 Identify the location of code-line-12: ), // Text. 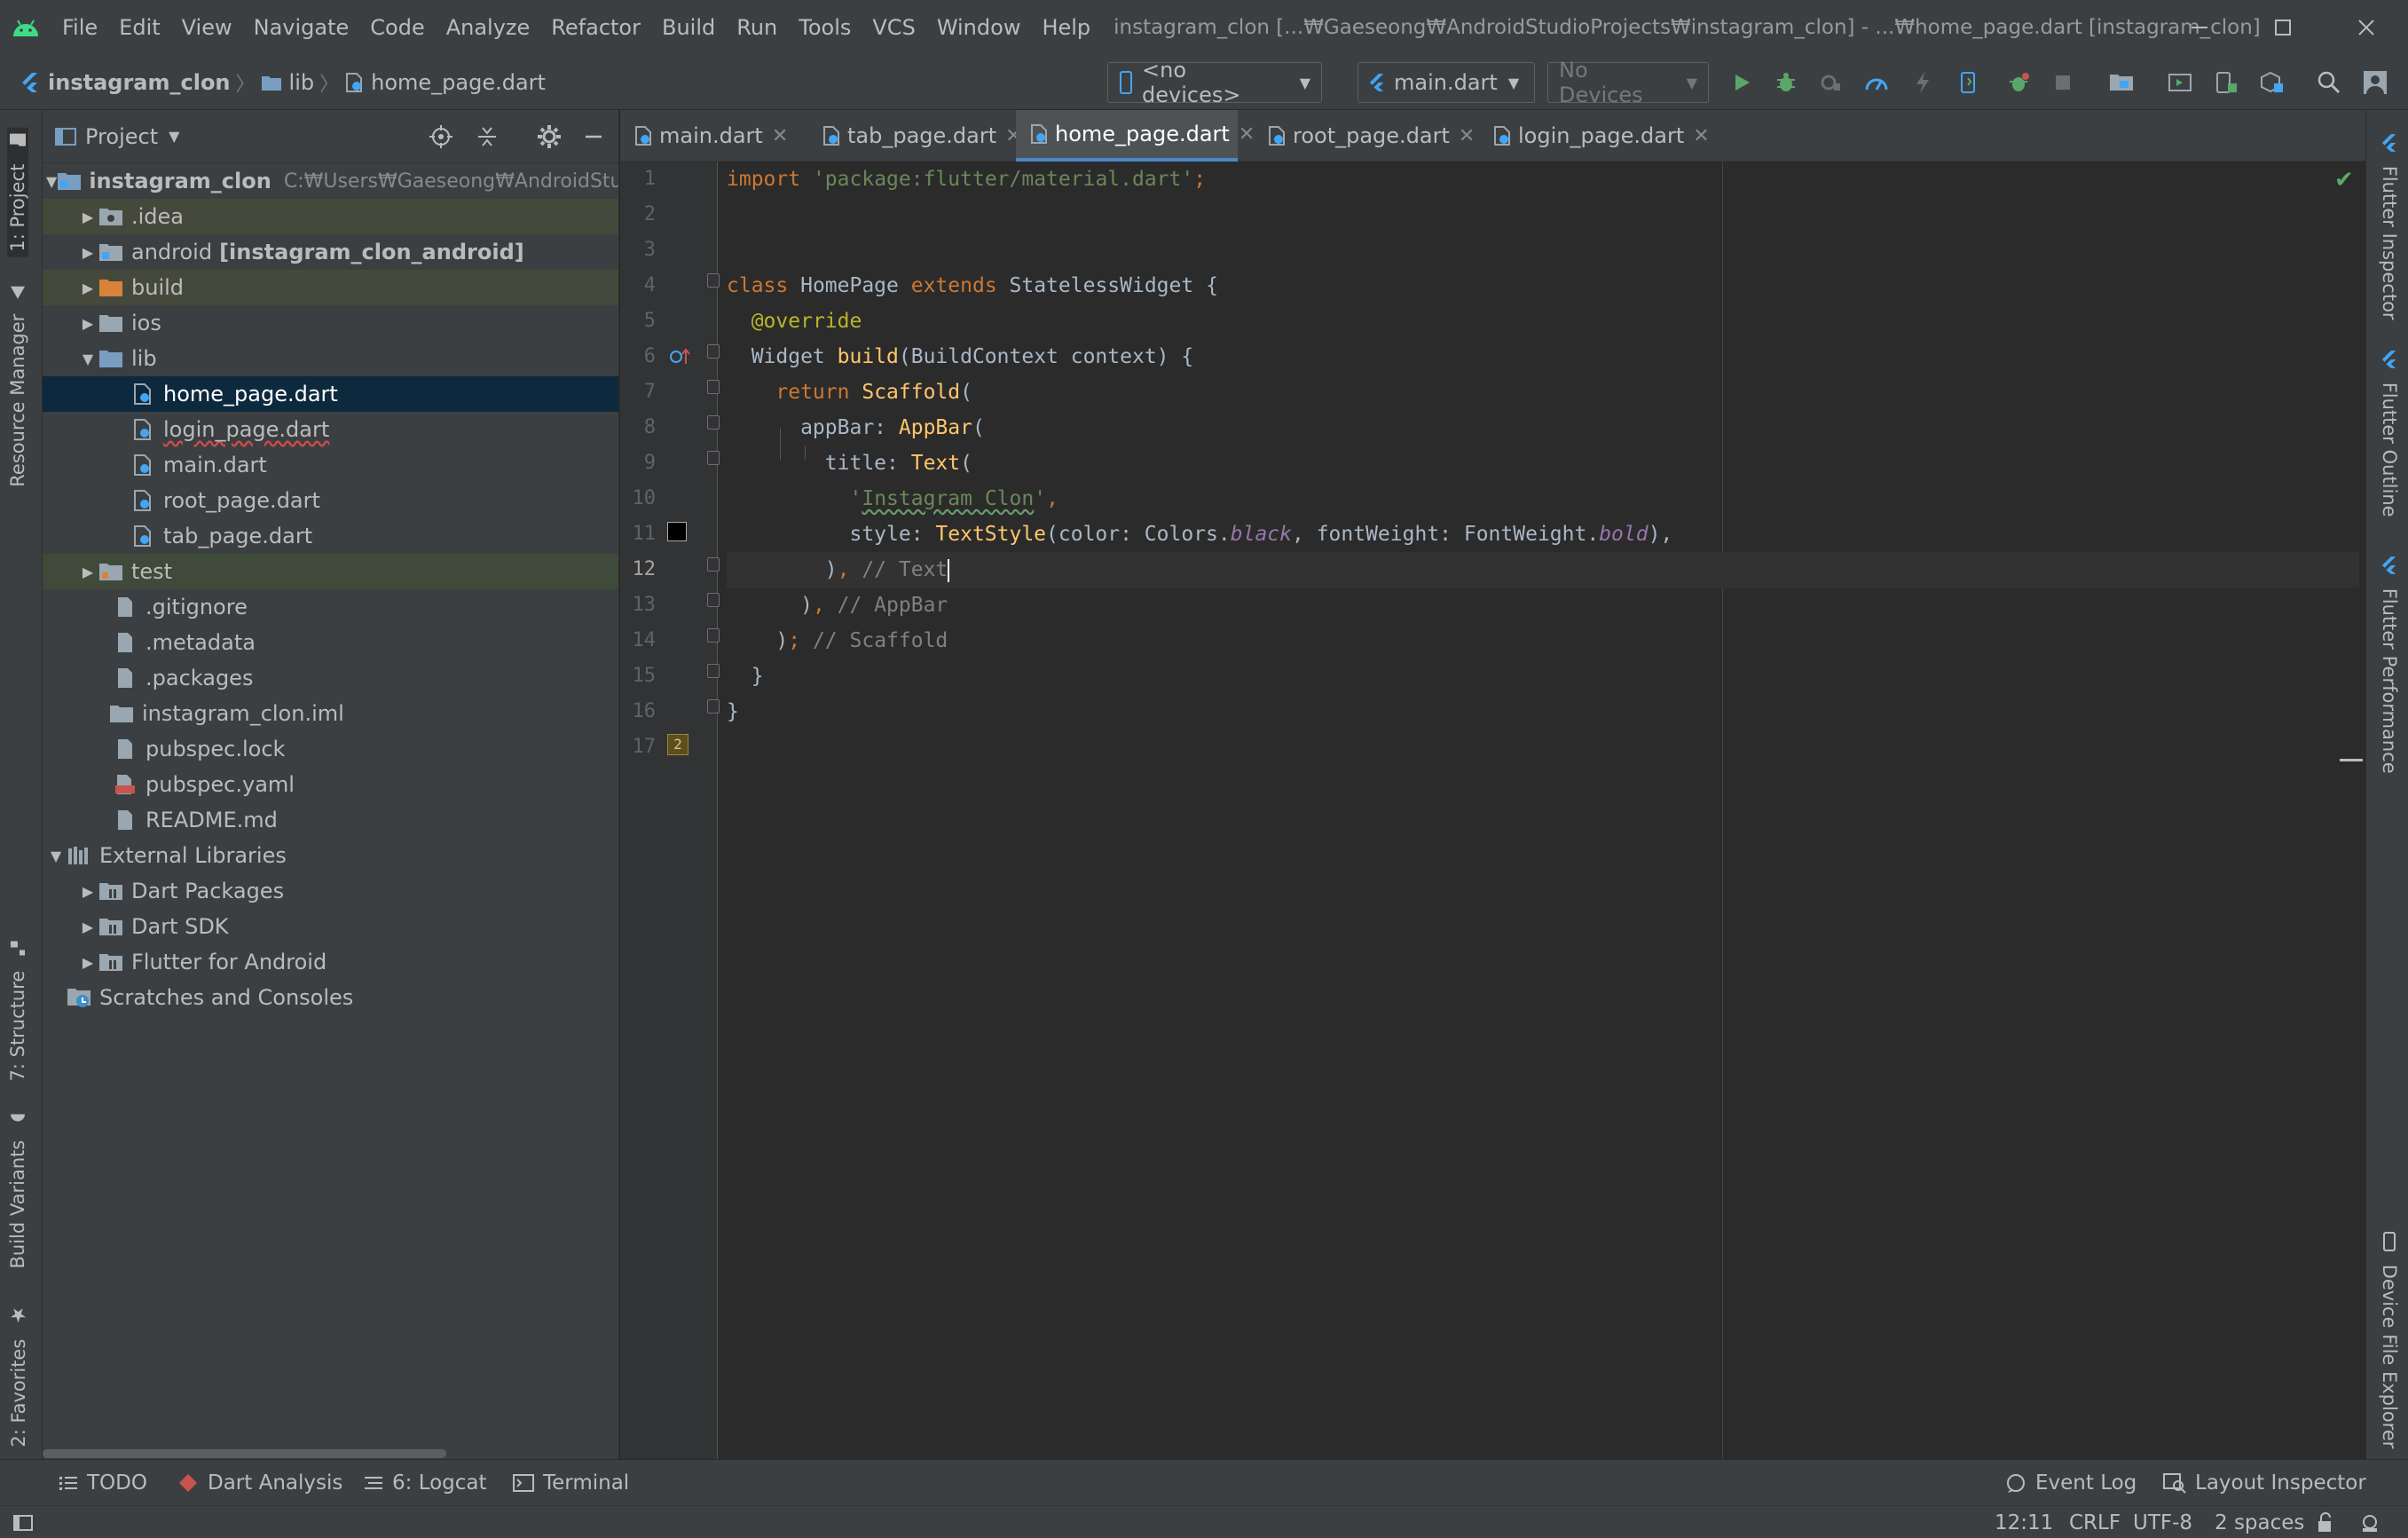
(1543, 570).